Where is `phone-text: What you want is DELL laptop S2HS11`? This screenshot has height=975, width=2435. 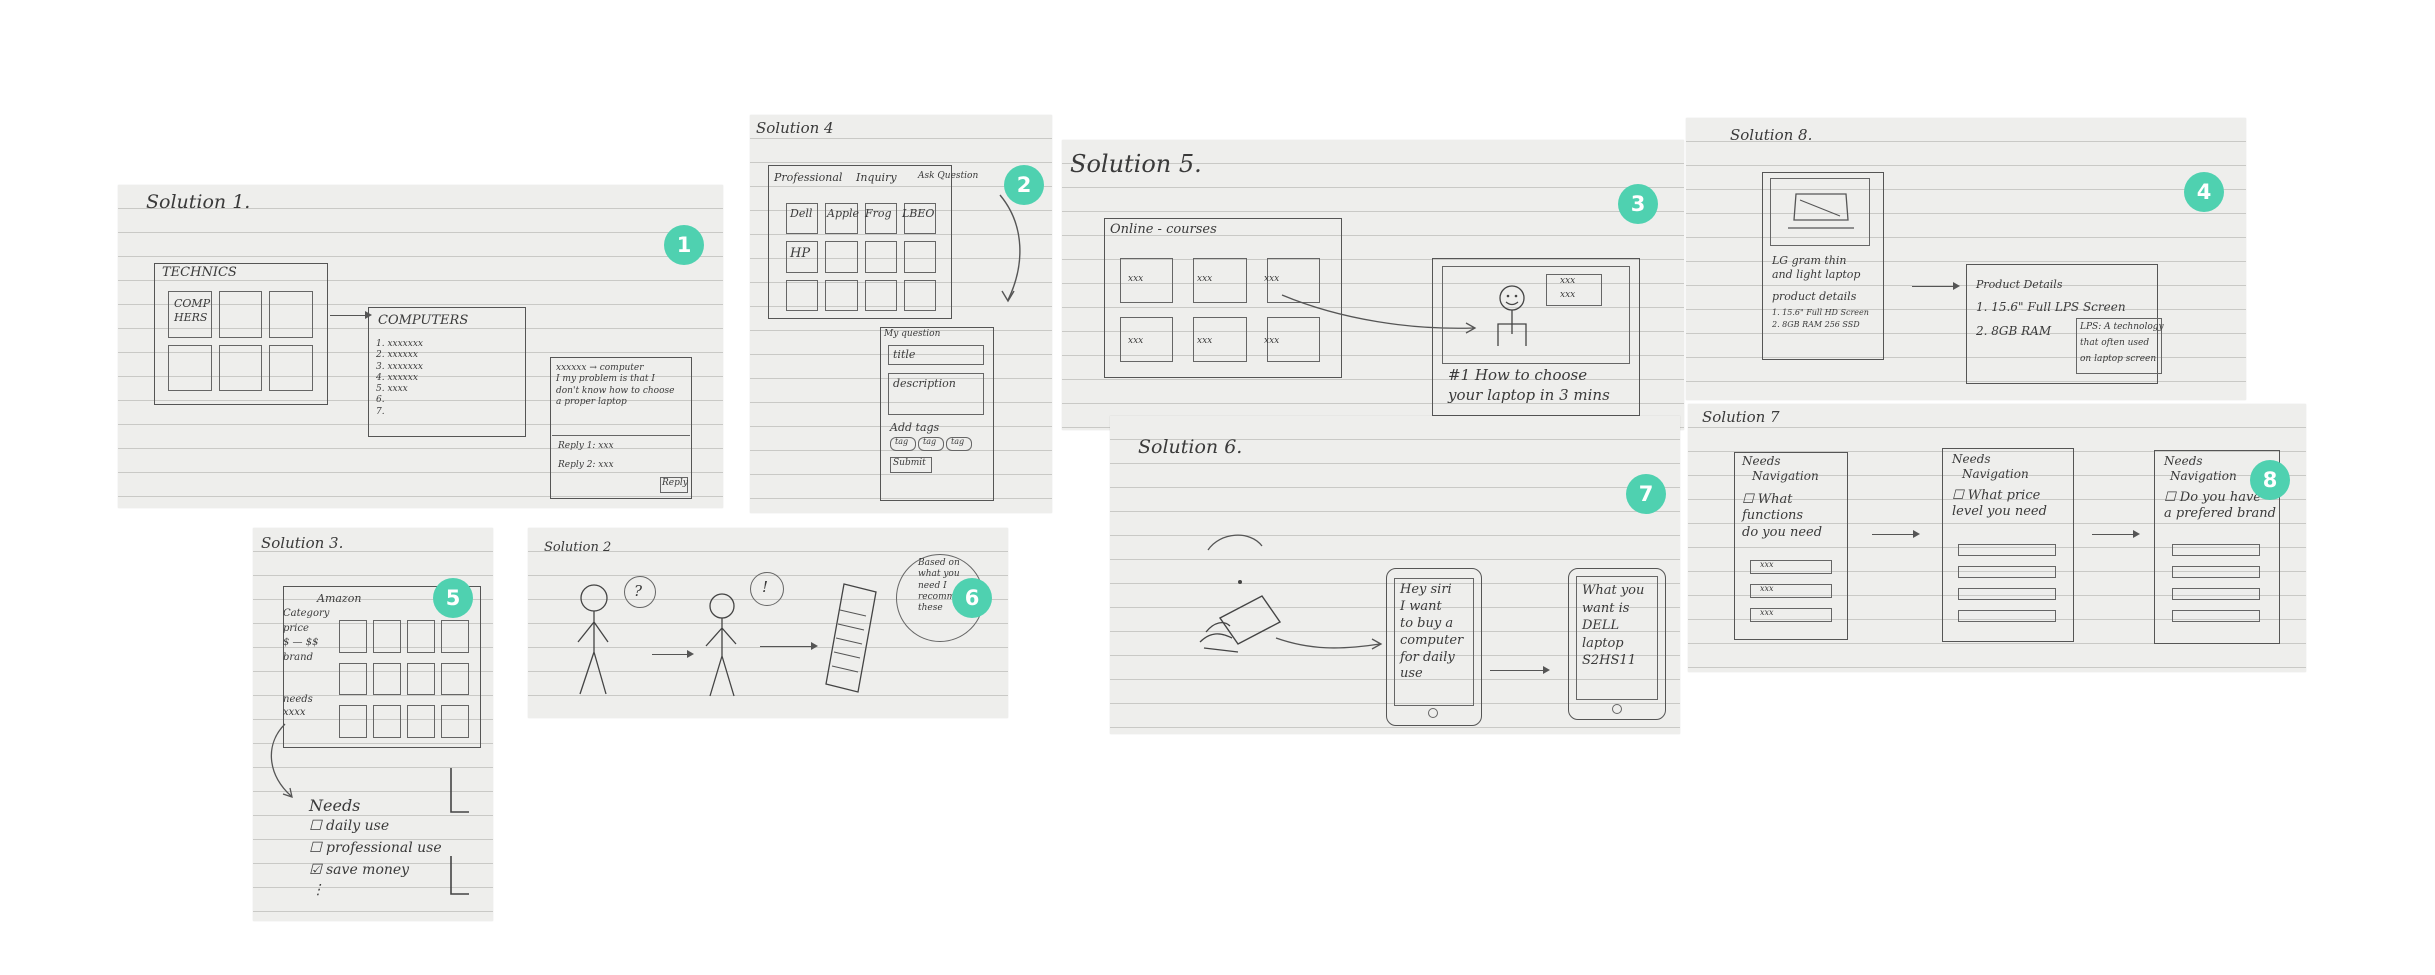
phone-text: What you want is DELL laptop S2HS11 is located at coordinates (1613, 626).